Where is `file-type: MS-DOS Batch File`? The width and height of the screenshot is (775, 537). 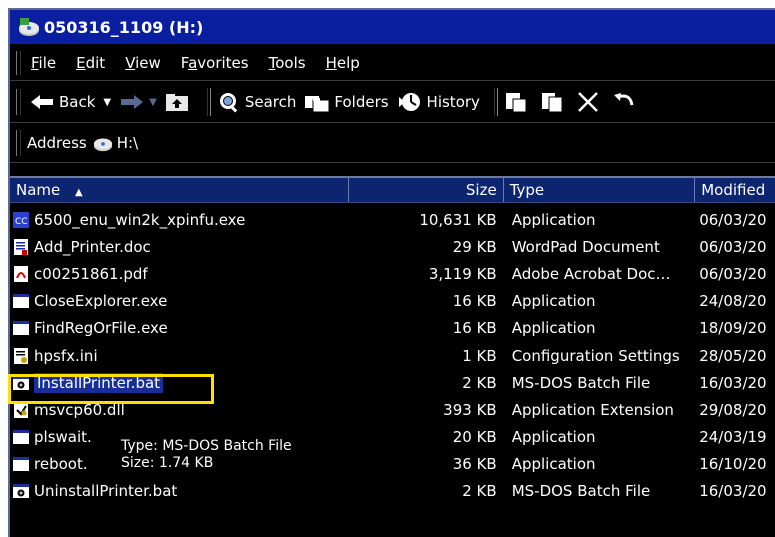 file-type: MS-DOS Batch File is located at coordinates (581, 491).